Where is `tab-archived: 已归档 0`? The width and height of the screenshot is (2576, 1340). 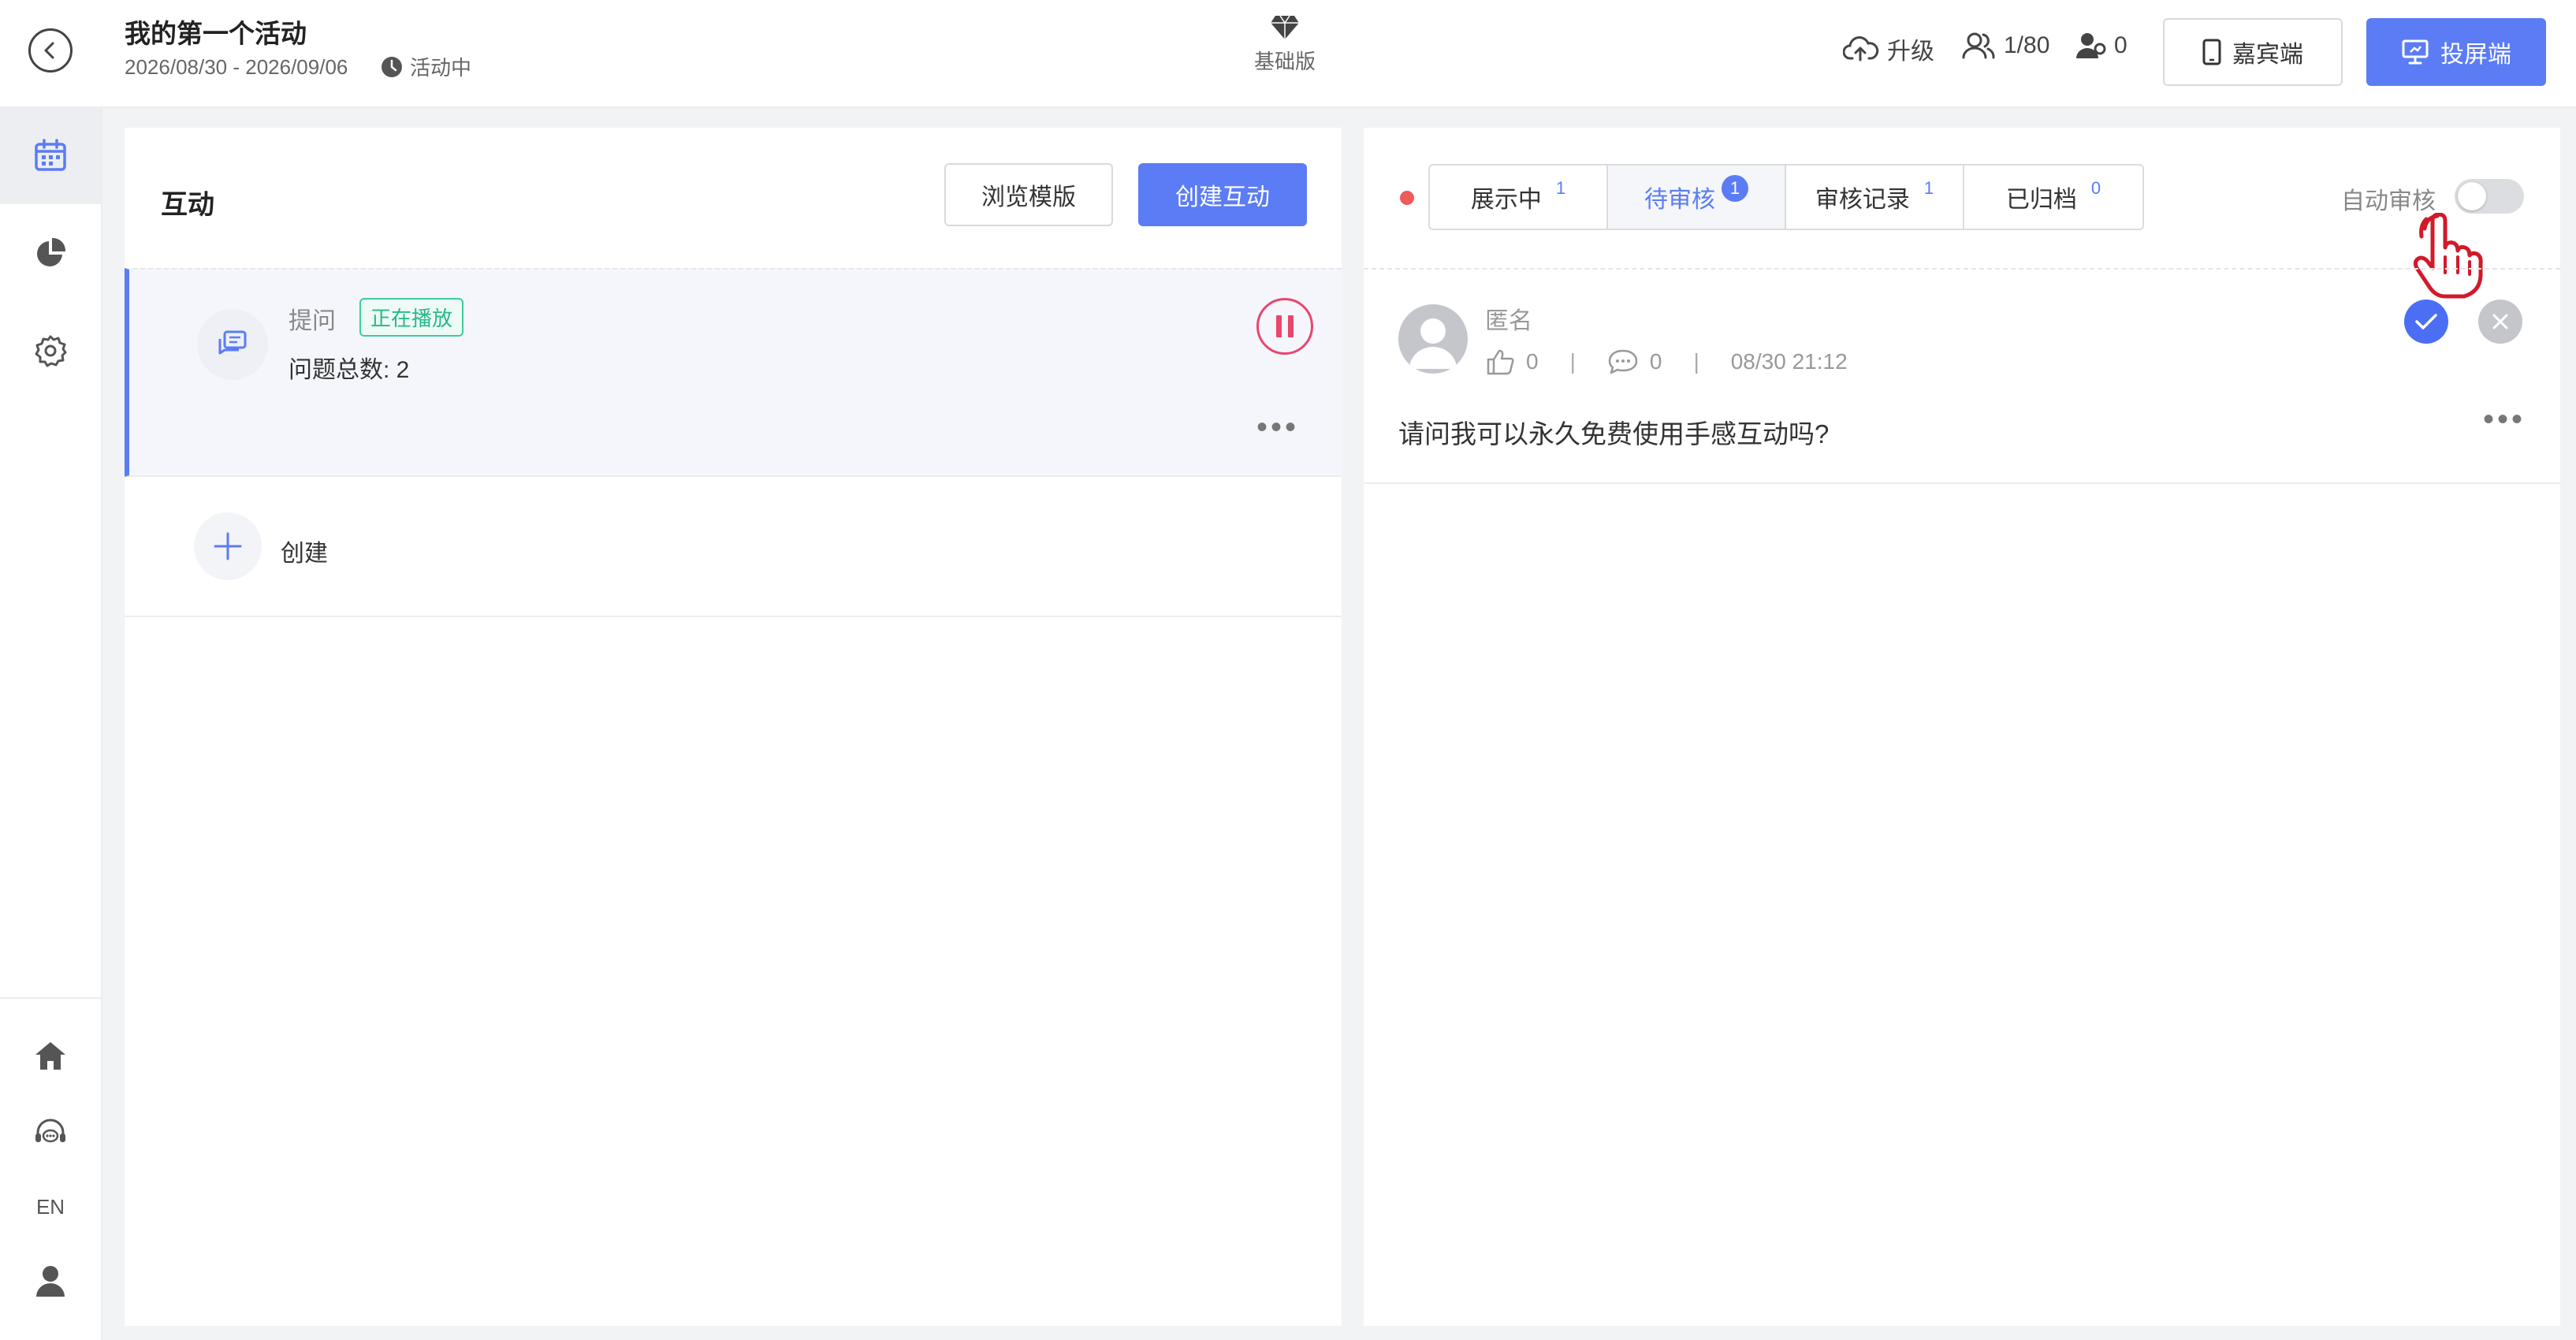
tab-archived: 已归档 0 is located at coordinates (2053, 197).